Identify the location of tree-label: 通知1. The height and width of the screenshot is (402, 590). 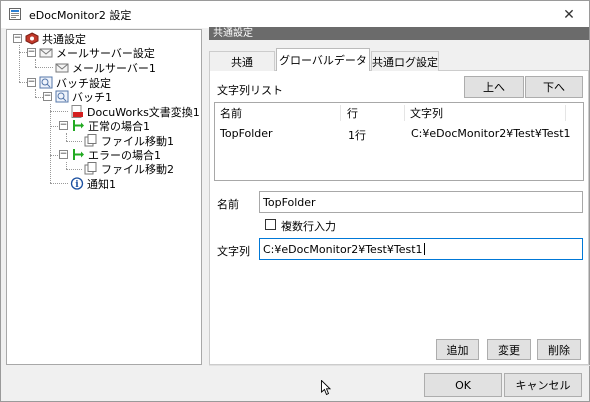
(101, 184).